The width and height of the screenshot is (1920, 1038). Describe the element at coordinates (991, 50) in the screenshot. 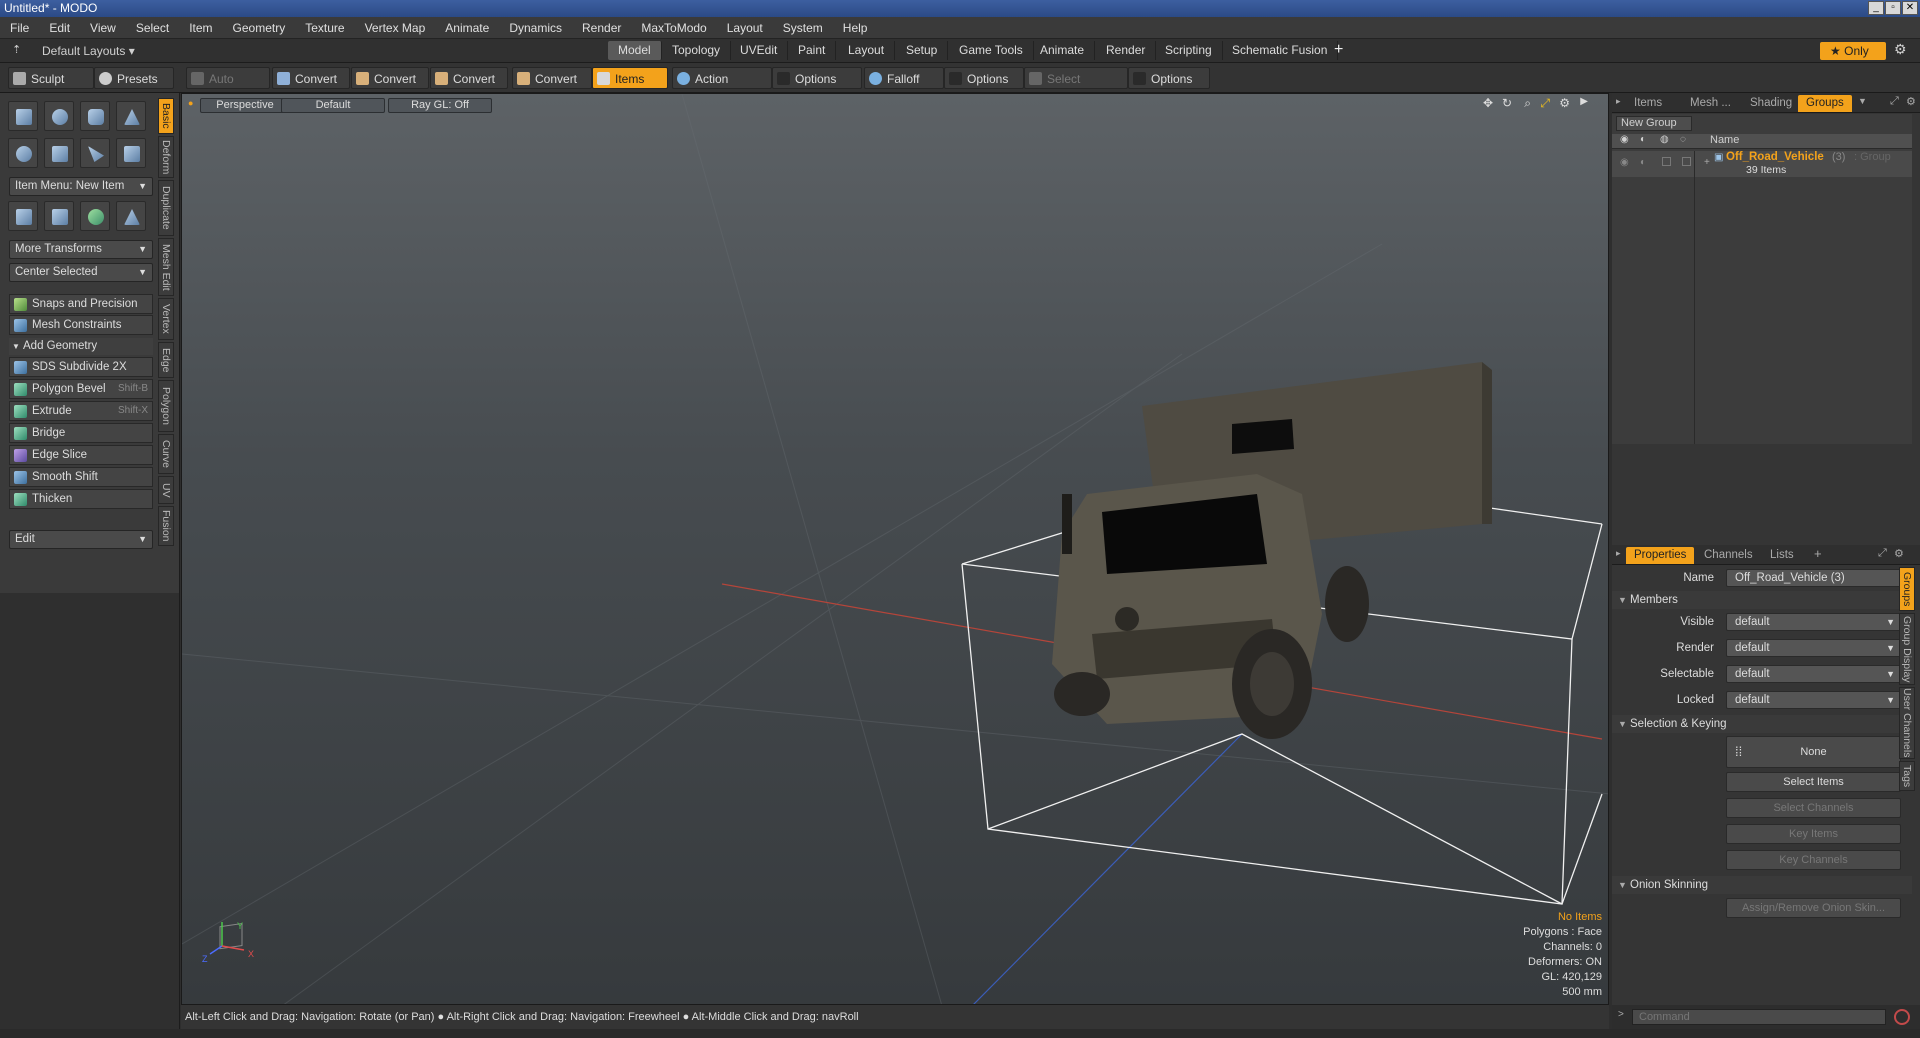

I see `tab-game-tools: Game Tools` at that location.